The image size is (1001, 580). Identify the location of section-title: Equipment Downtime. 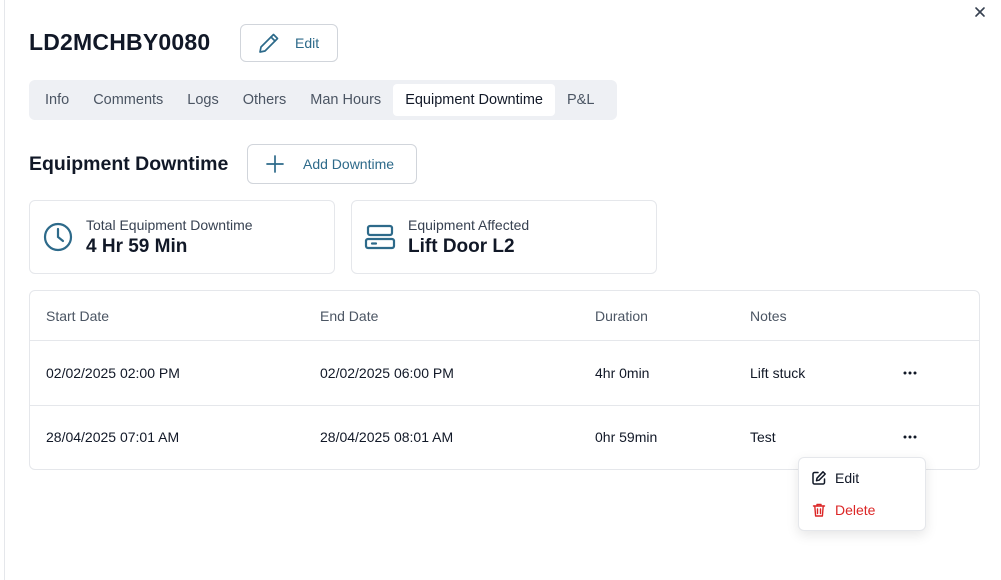
(129, 164).